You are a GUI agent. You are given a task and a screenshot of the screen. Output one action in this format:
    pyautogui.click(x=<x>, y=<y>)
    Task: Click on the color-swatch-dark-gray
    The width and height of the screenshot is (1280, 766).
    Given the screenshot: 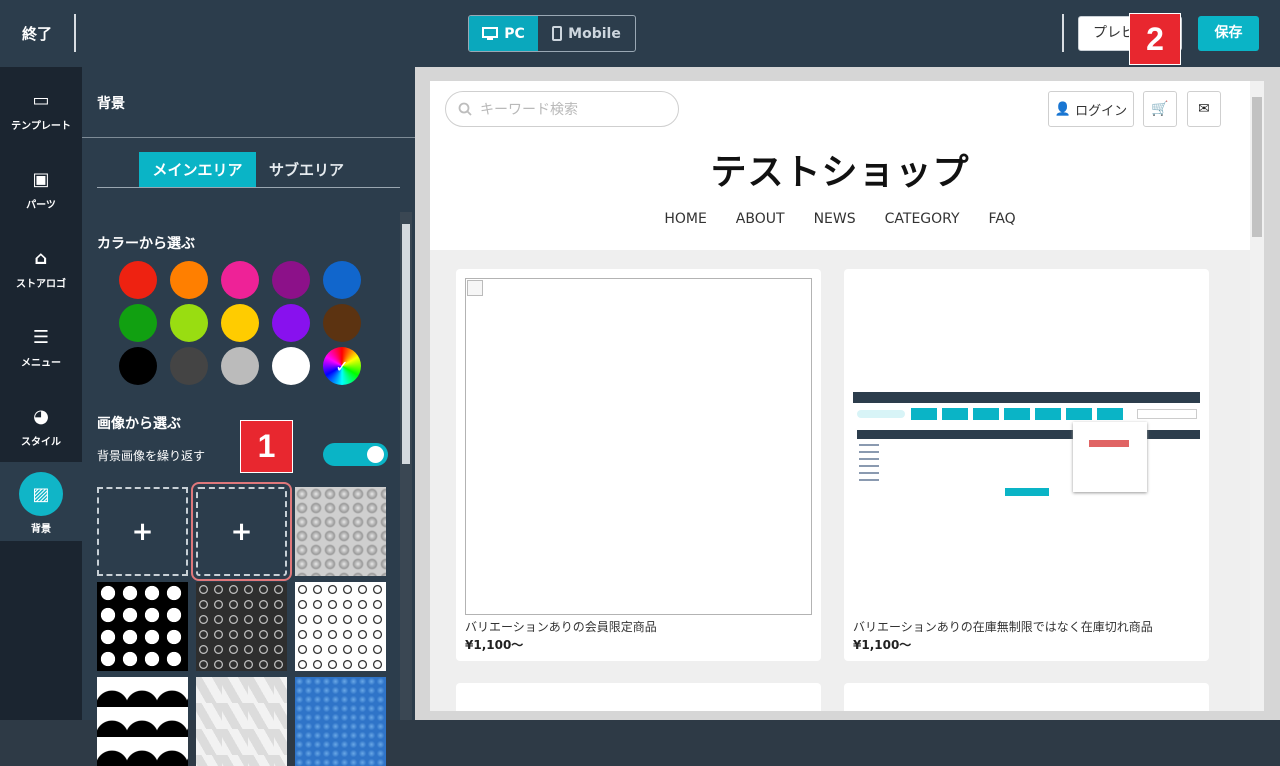 What is the action you would take?
    pyautogui.click(x=189, y=366)
    